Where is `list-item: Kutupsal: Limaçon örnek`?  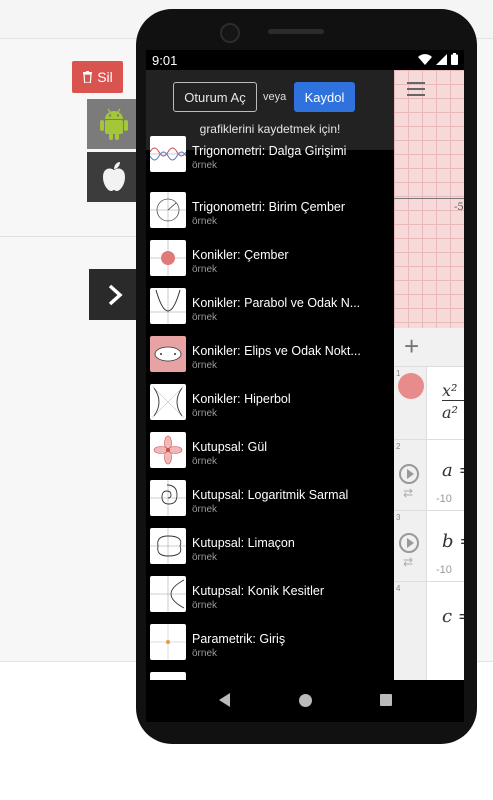 list-item: Kutupsal: Limaçon örnek is located at coordinates (270, 548).